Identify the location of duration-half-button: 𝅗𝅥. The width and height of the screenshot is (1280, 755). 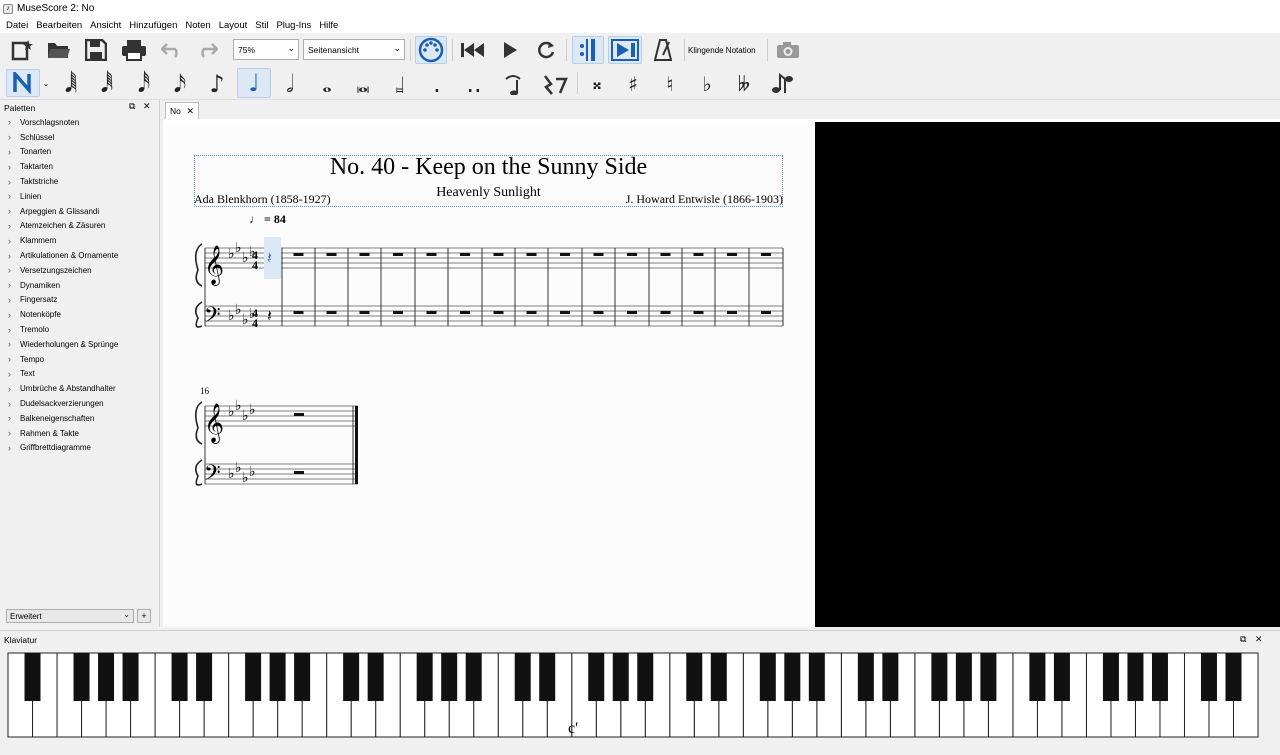
(290, 84).